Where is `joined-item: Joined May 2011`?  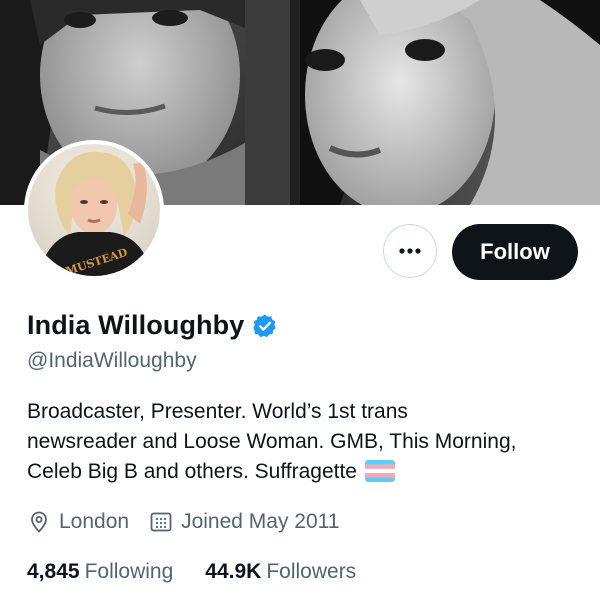 joined-item: Joined May 2011 is located at coordinates (244, 522).